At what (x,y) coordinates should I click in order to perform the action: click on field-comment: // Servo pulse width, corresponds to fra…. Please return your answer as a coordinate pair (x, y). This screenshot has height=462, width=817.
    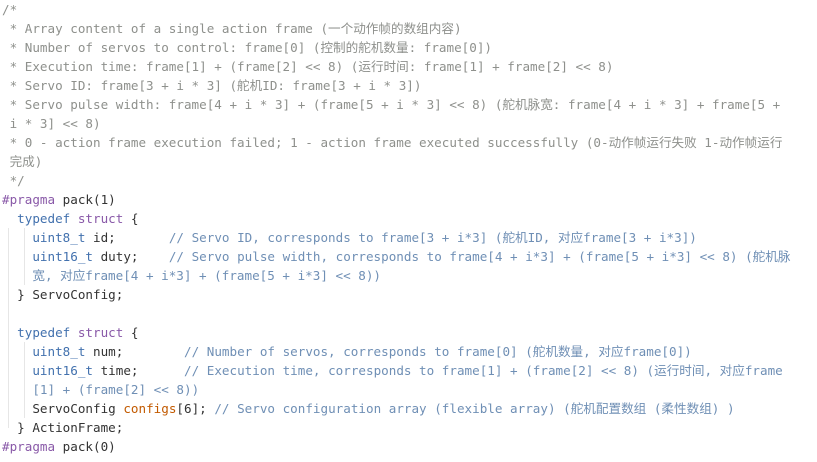
    Looking at the image, I should click on (479, 256).